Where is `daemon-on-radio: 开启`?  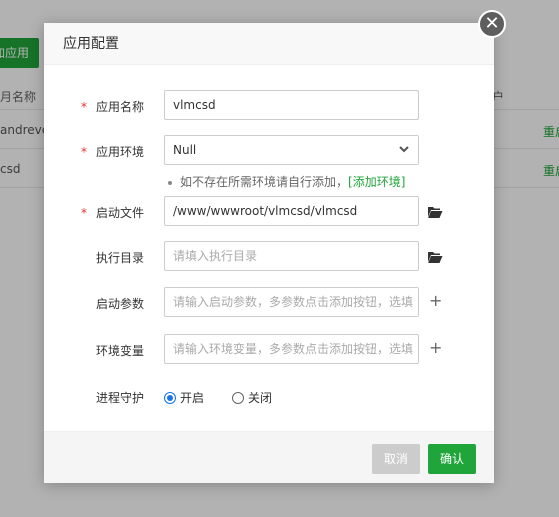
daemon-on-radio: 开启 is located at coordinates (184, 397).